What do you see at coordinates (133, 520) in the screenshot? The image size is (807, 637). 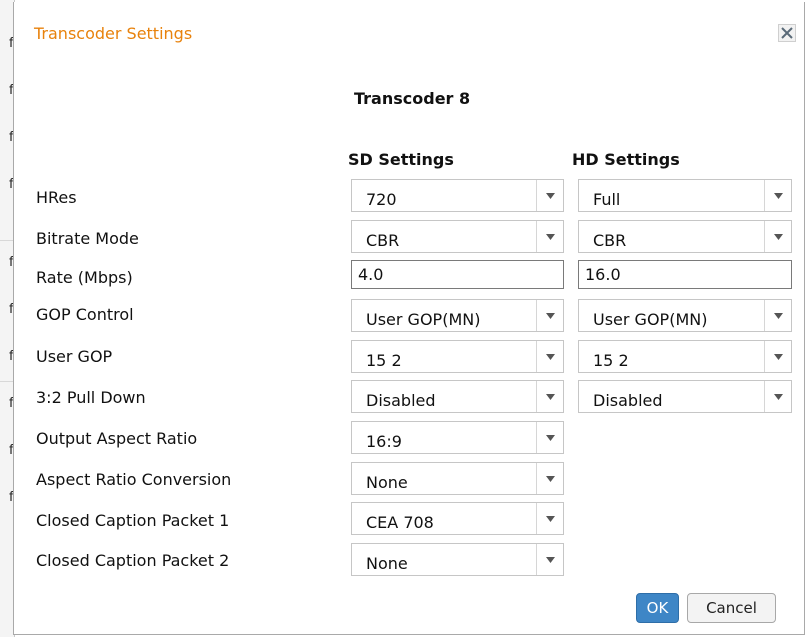 I see `closed-caption-packet-1-label: Closed Caption Packet 1` at bounding box center [133, 520].